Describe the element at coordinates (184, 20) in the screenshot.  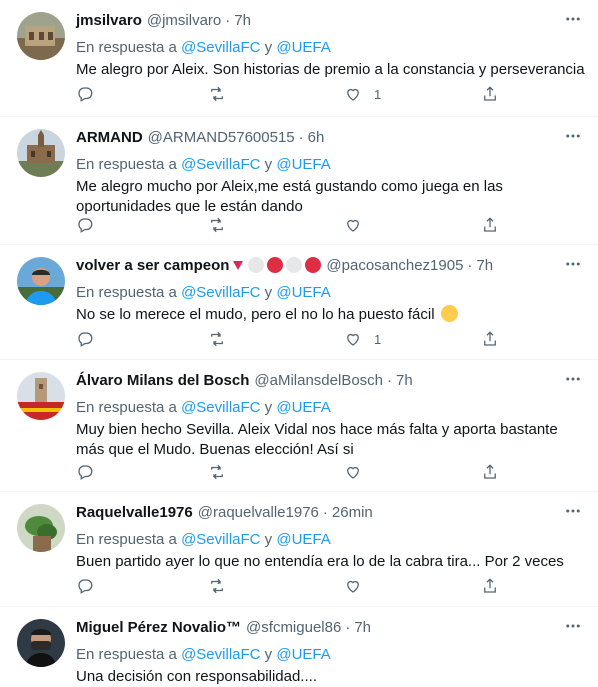
I see `user-handle: @jmsilvaro` at that location.